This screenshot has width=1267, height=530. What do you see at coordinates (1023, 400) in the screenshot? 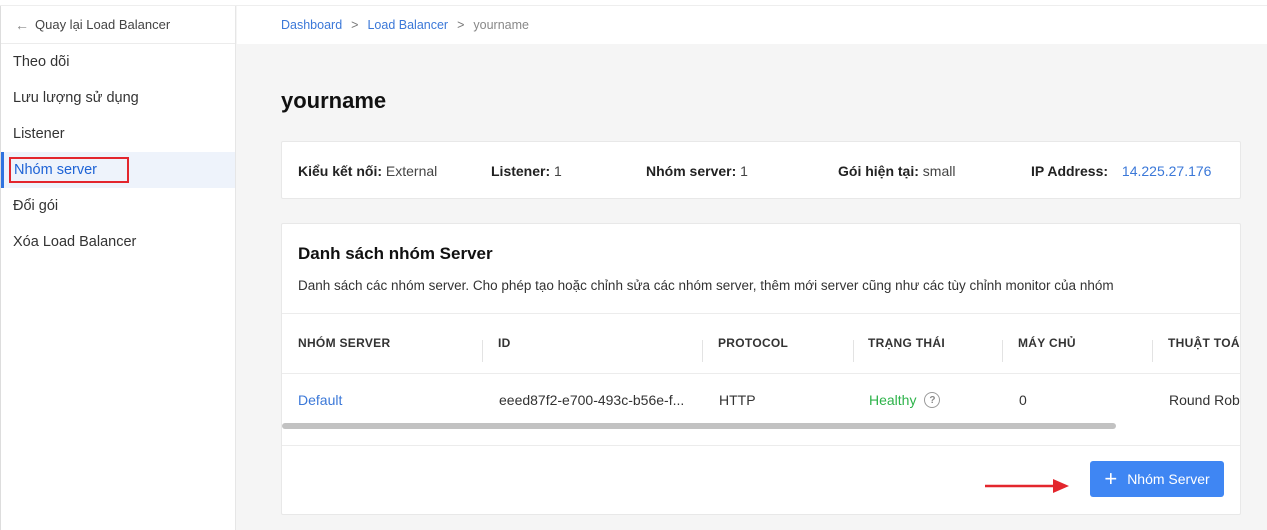
I see `server-count: 0` at bounding box center [1023, 400].